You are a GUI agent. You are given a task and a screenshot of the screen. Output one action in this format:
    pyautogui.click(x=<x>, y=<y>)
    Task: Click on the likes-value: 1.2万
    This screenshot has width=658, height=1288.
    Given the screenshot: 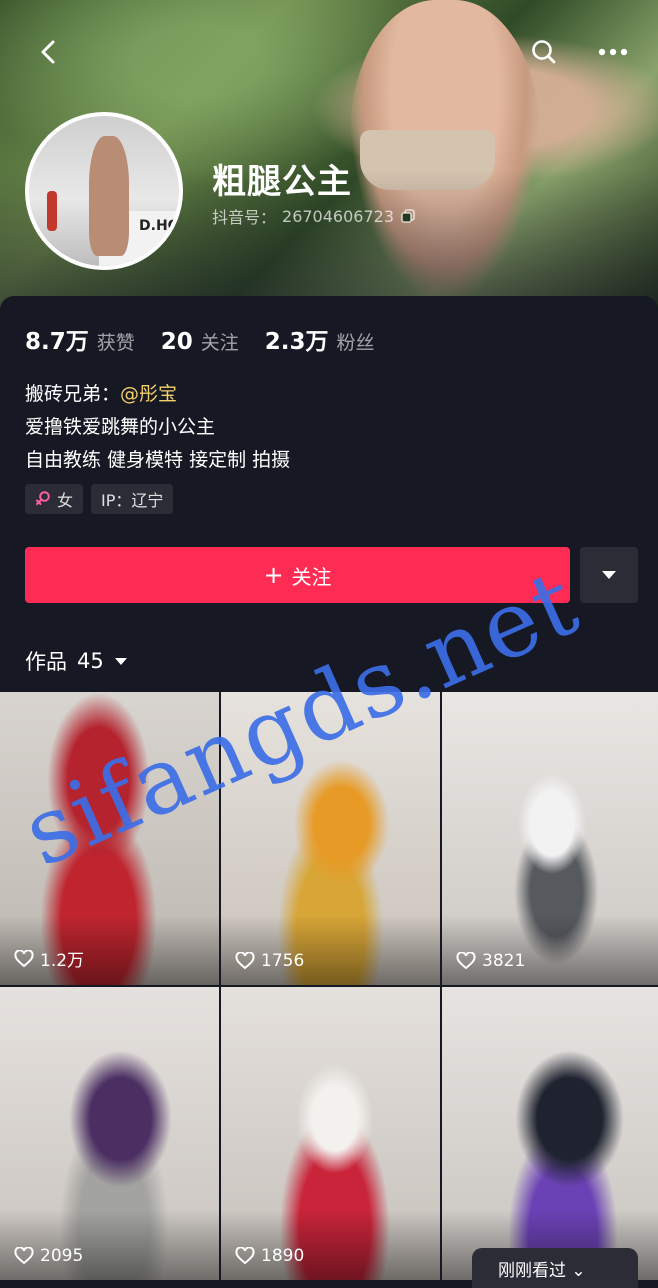 What is the action you would take?
    pyautogui.click(x=62, y=961)
    